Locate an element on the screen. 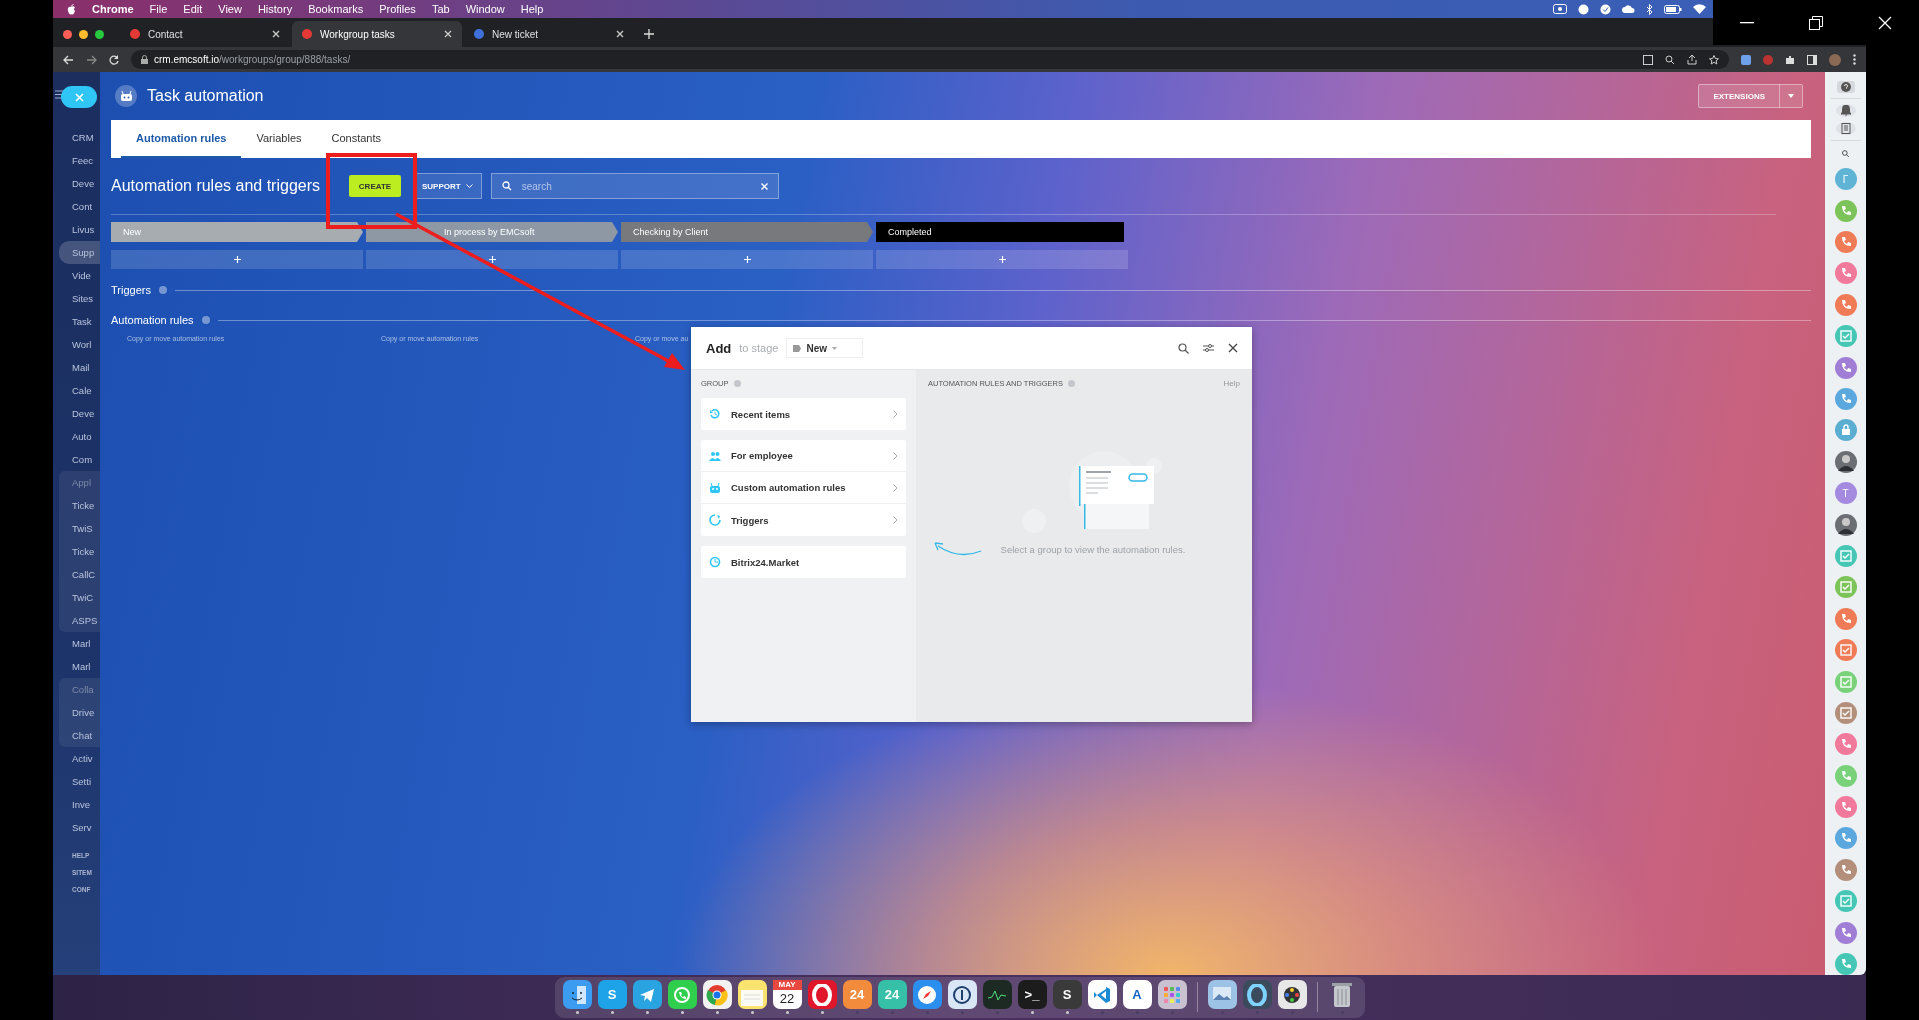 This screenshot has height=1020, width=1919. checkmark-icon is located at coordinates (1605, 9).